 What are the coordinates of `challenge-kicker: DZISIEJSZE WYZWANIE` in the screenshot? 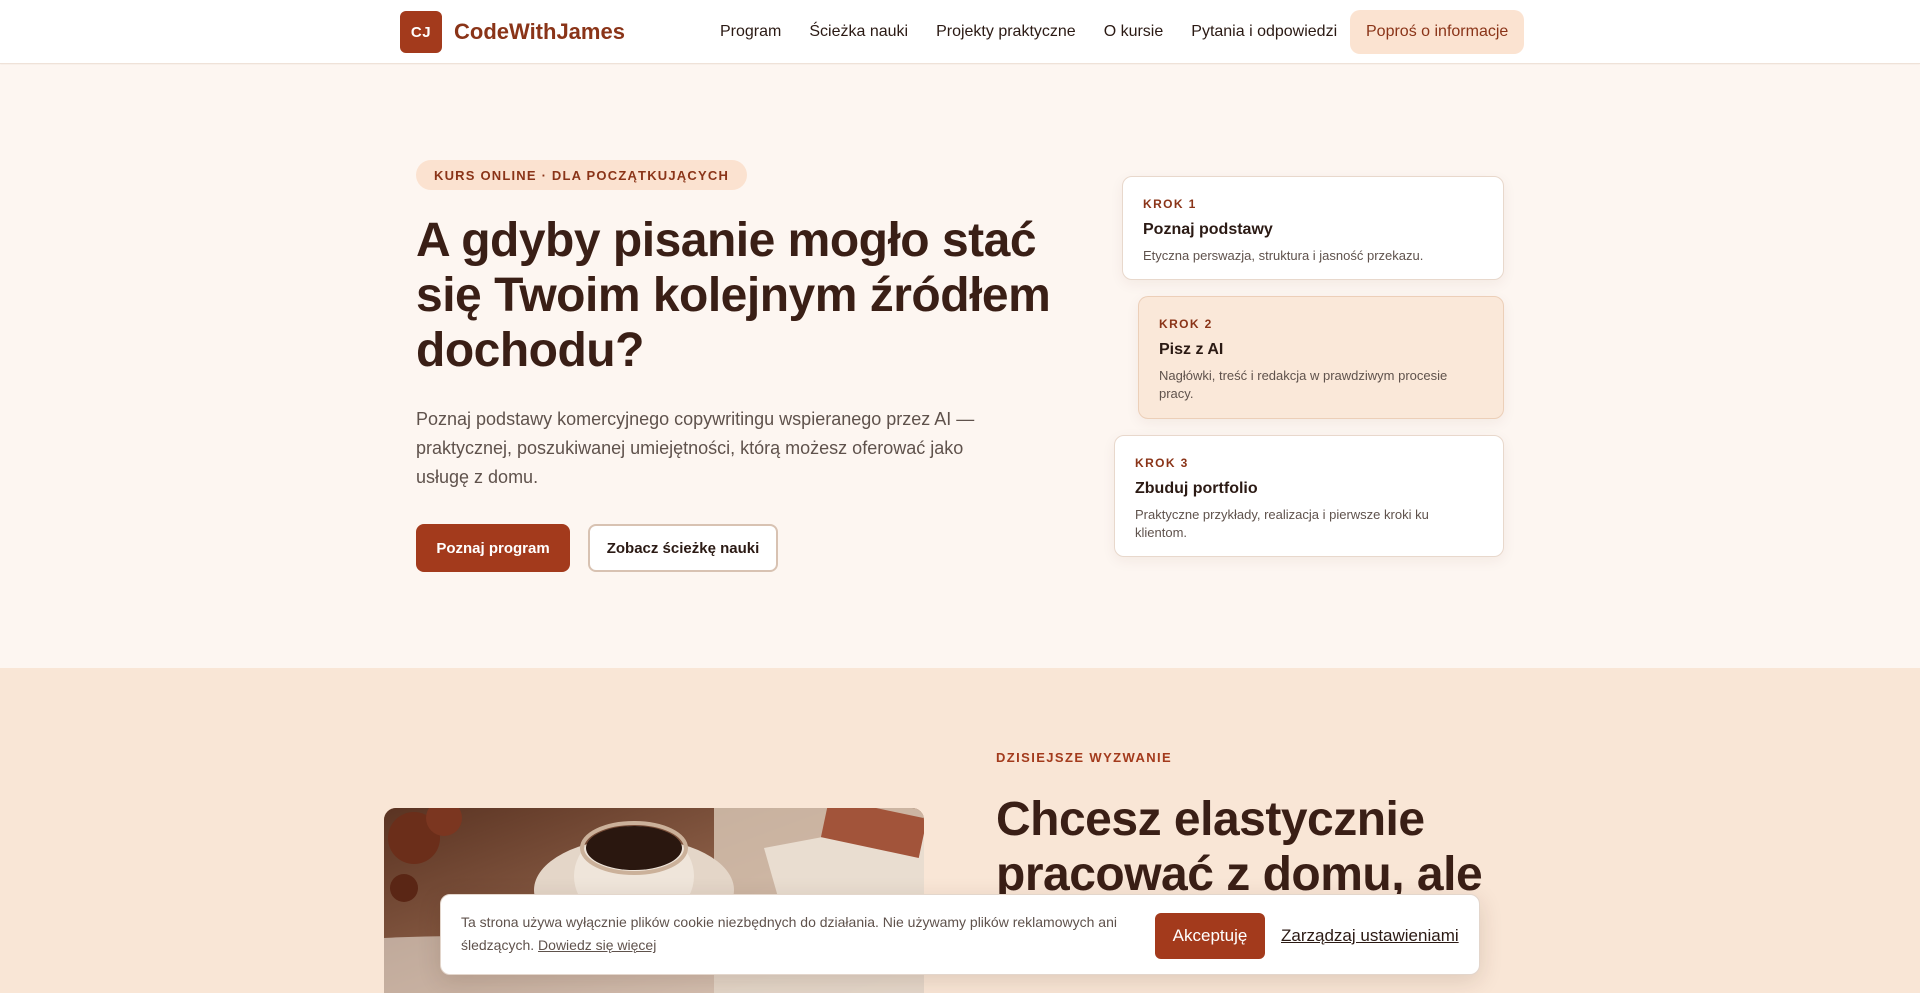 It's located at (1084, 757).